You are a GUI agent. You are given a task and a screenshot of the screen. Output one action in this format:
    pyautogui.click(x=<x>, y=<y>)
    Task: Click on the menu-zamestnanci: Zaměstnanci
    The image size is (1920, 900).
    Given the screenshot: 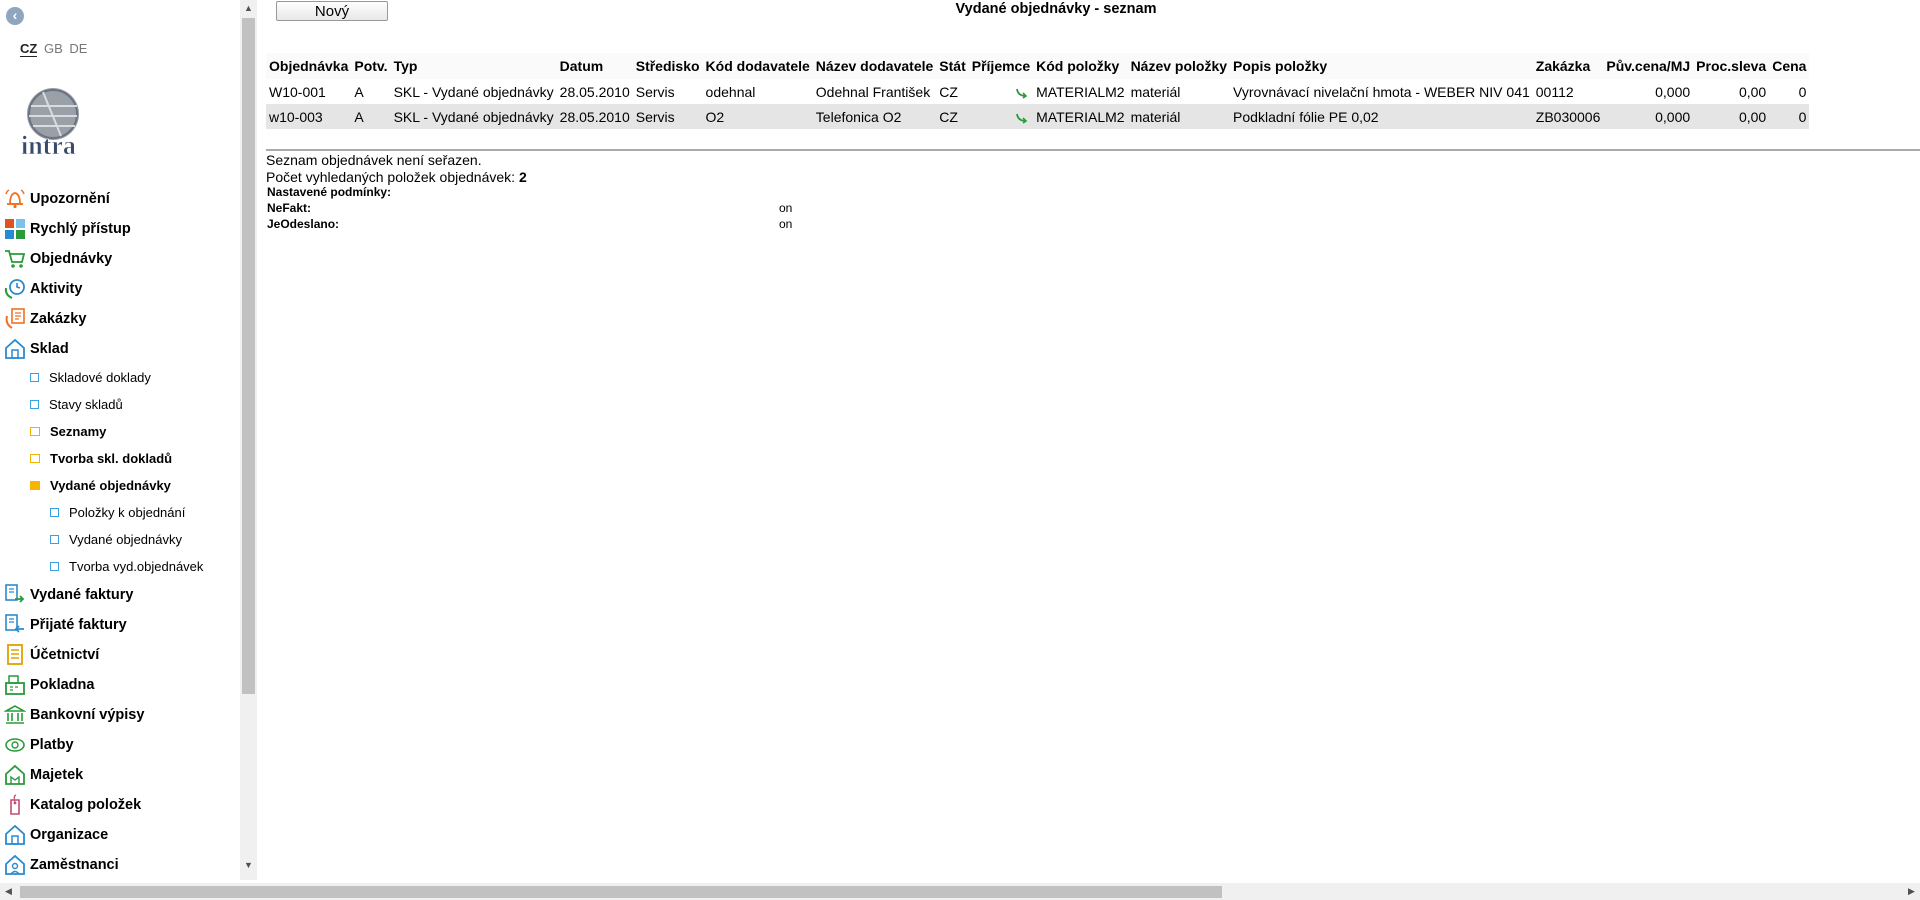 What is the action you would take?
    pyautogui.click(x=120, y=865)
    